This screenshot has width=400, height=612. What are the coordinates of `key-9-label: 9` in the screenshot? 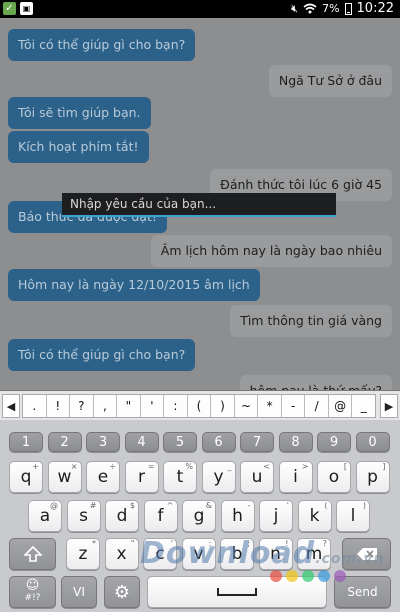 It's located at (334, 442).